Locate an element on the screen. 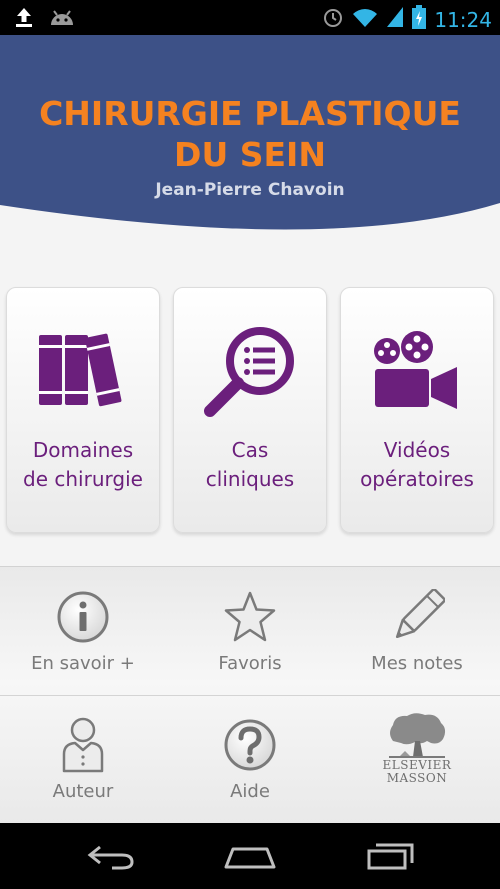 This screenshot has height=889, width=500. home-icon is located at coordinates (250, 858).